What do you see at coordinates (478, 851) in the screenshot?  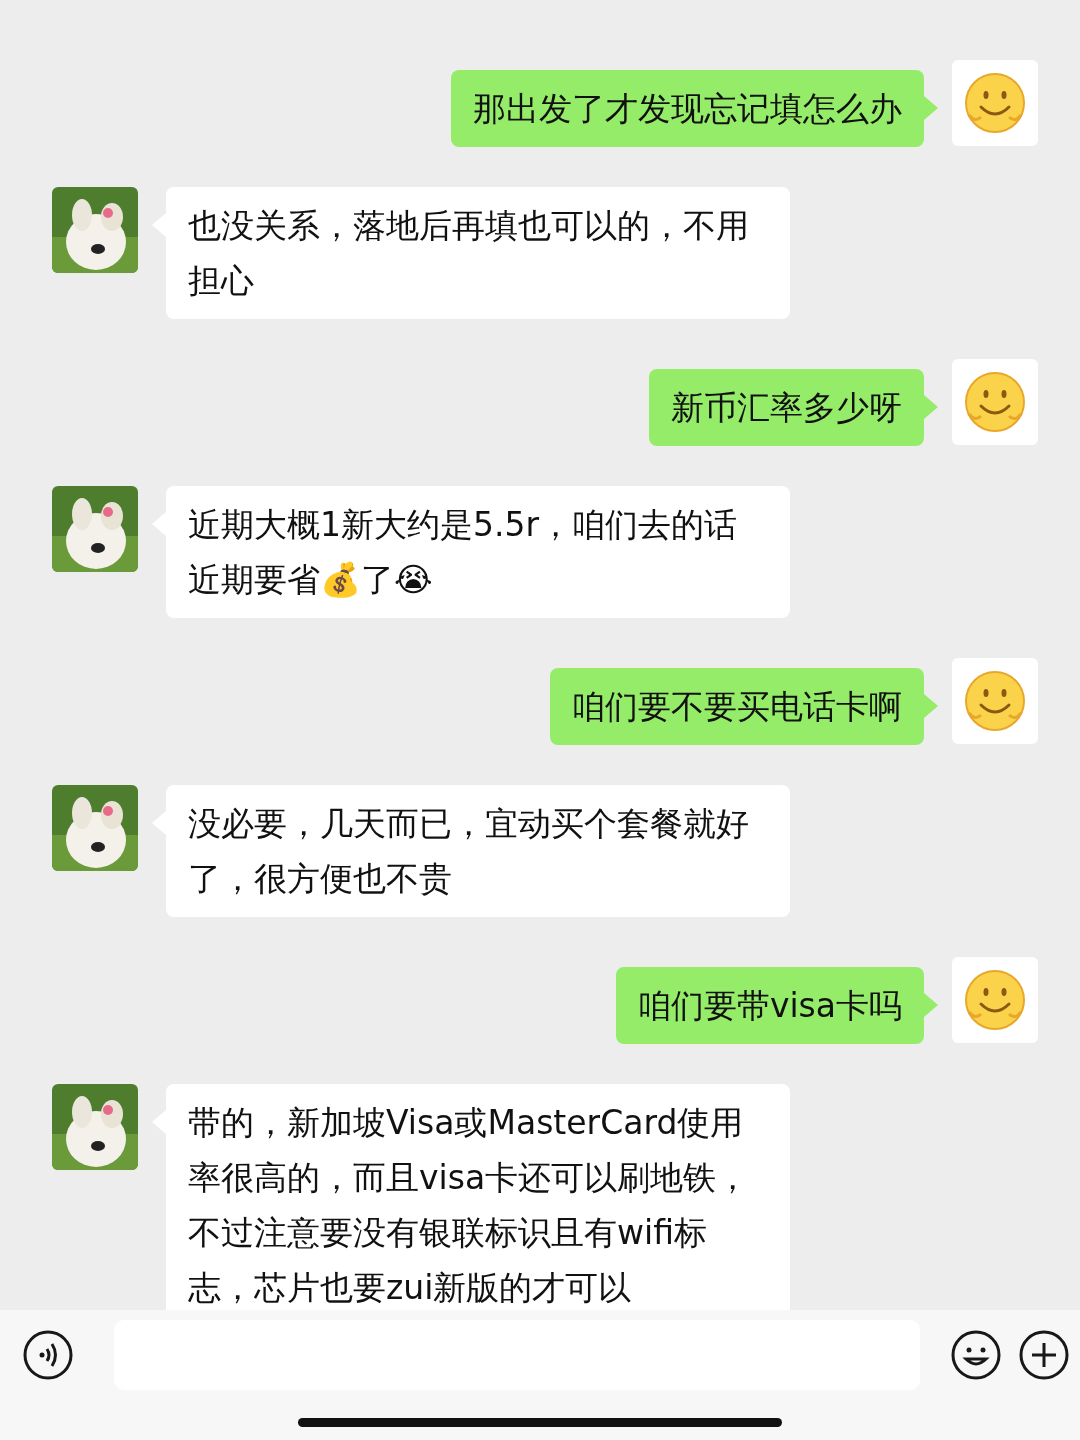 I see `message-bubble: 没必要，几天而已，宜动买个套餐就好了，很方便也不贵` at bounding box center [478, 851].